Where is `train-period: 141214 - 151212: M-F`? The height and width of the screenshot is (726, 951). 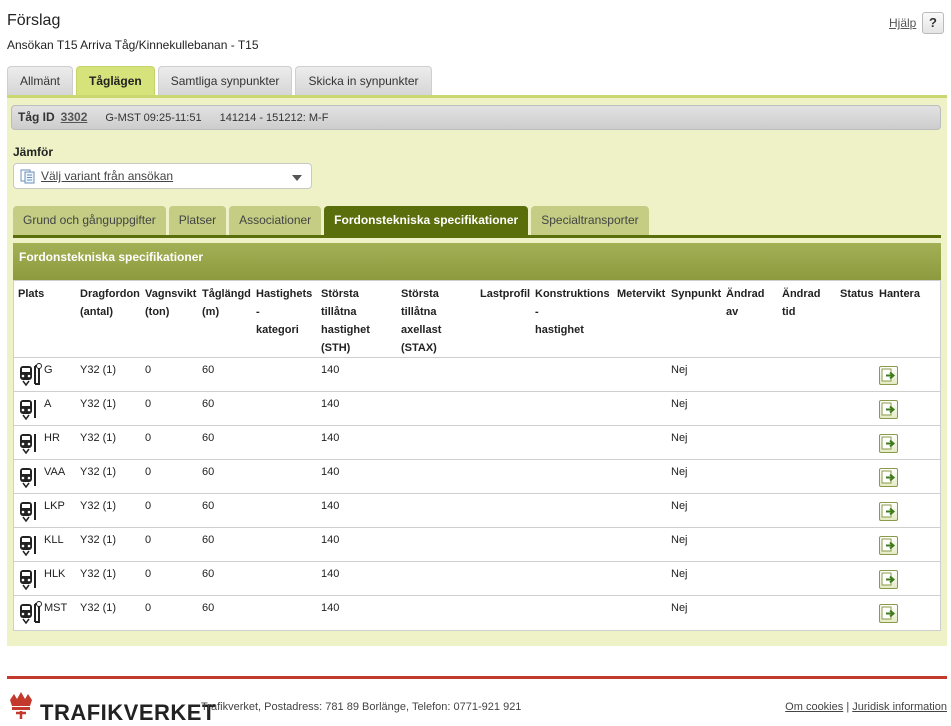 train-period: 141214 - 151212: M-F is located at coordinates (274, 118).